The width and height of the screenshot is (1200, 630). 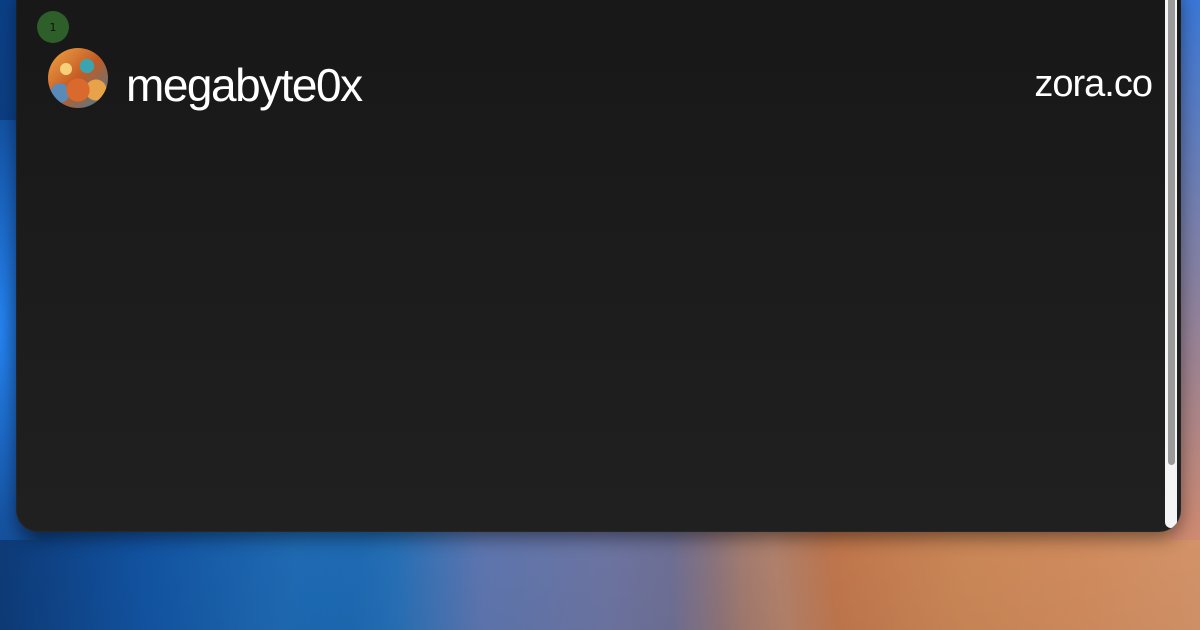 I want to click on scrollbar, so click(x=1171, y=264).